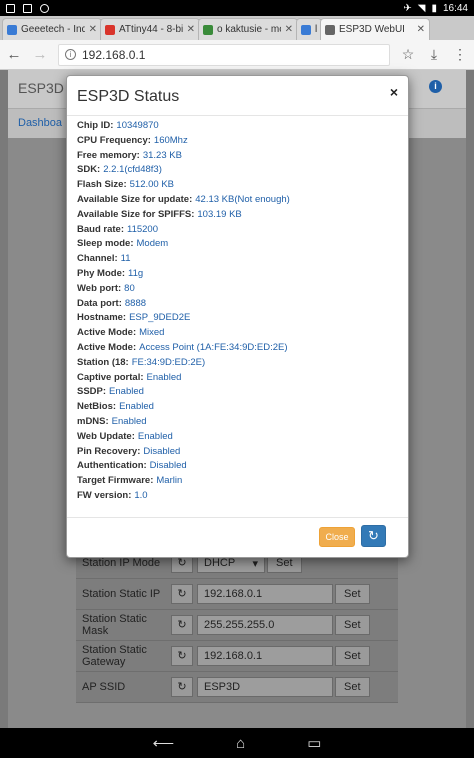 The width and height of the screenshot is (474, 758). I want to click on status-key: Sleep mode:, so click(105, 244).